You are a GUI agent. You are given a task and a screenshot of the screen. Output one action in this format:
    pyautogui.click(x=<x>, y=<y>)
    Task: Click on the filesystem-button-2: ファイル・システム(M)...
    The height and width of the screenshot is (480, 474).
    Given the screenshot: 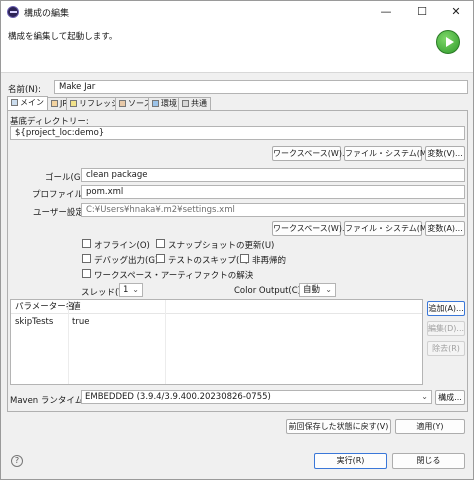 What is the action you would take?
    pyautogui.click(x=391, y=228)
    